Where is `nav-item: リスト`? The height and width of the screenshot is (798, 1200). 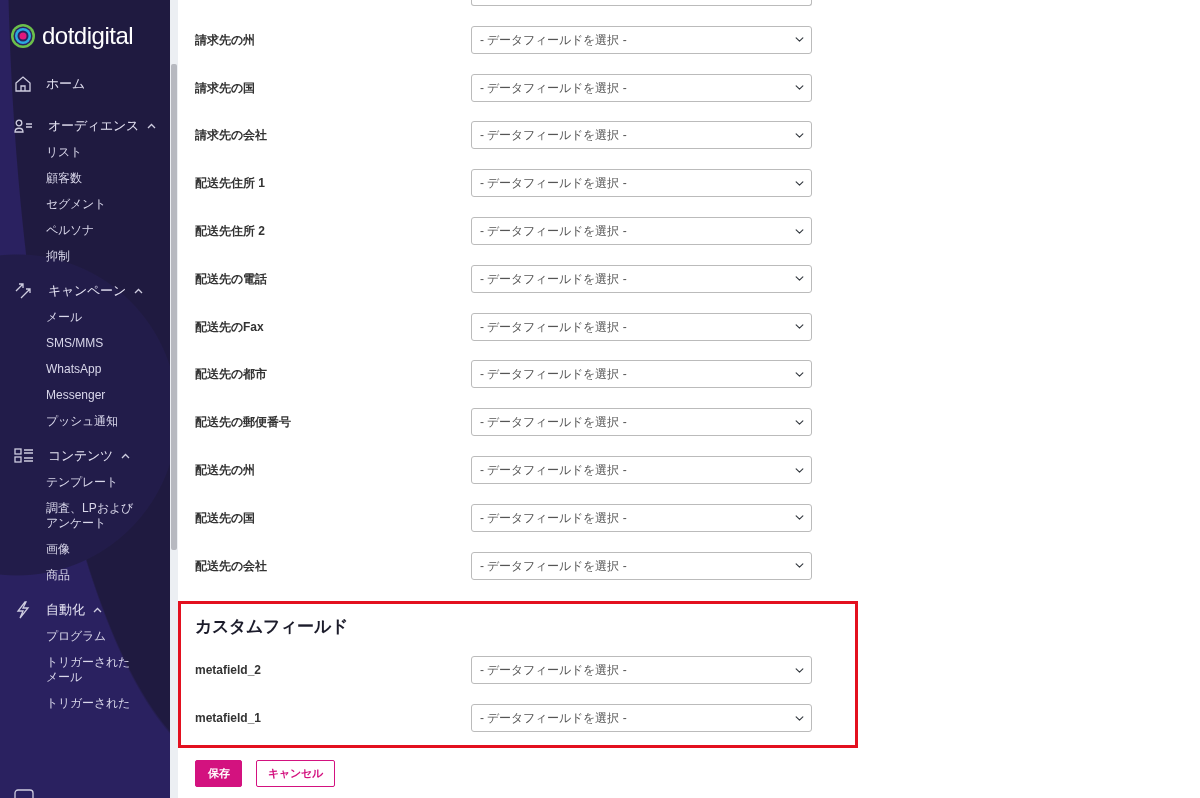 nav-item: リスト is located at coordinates (90, 152).